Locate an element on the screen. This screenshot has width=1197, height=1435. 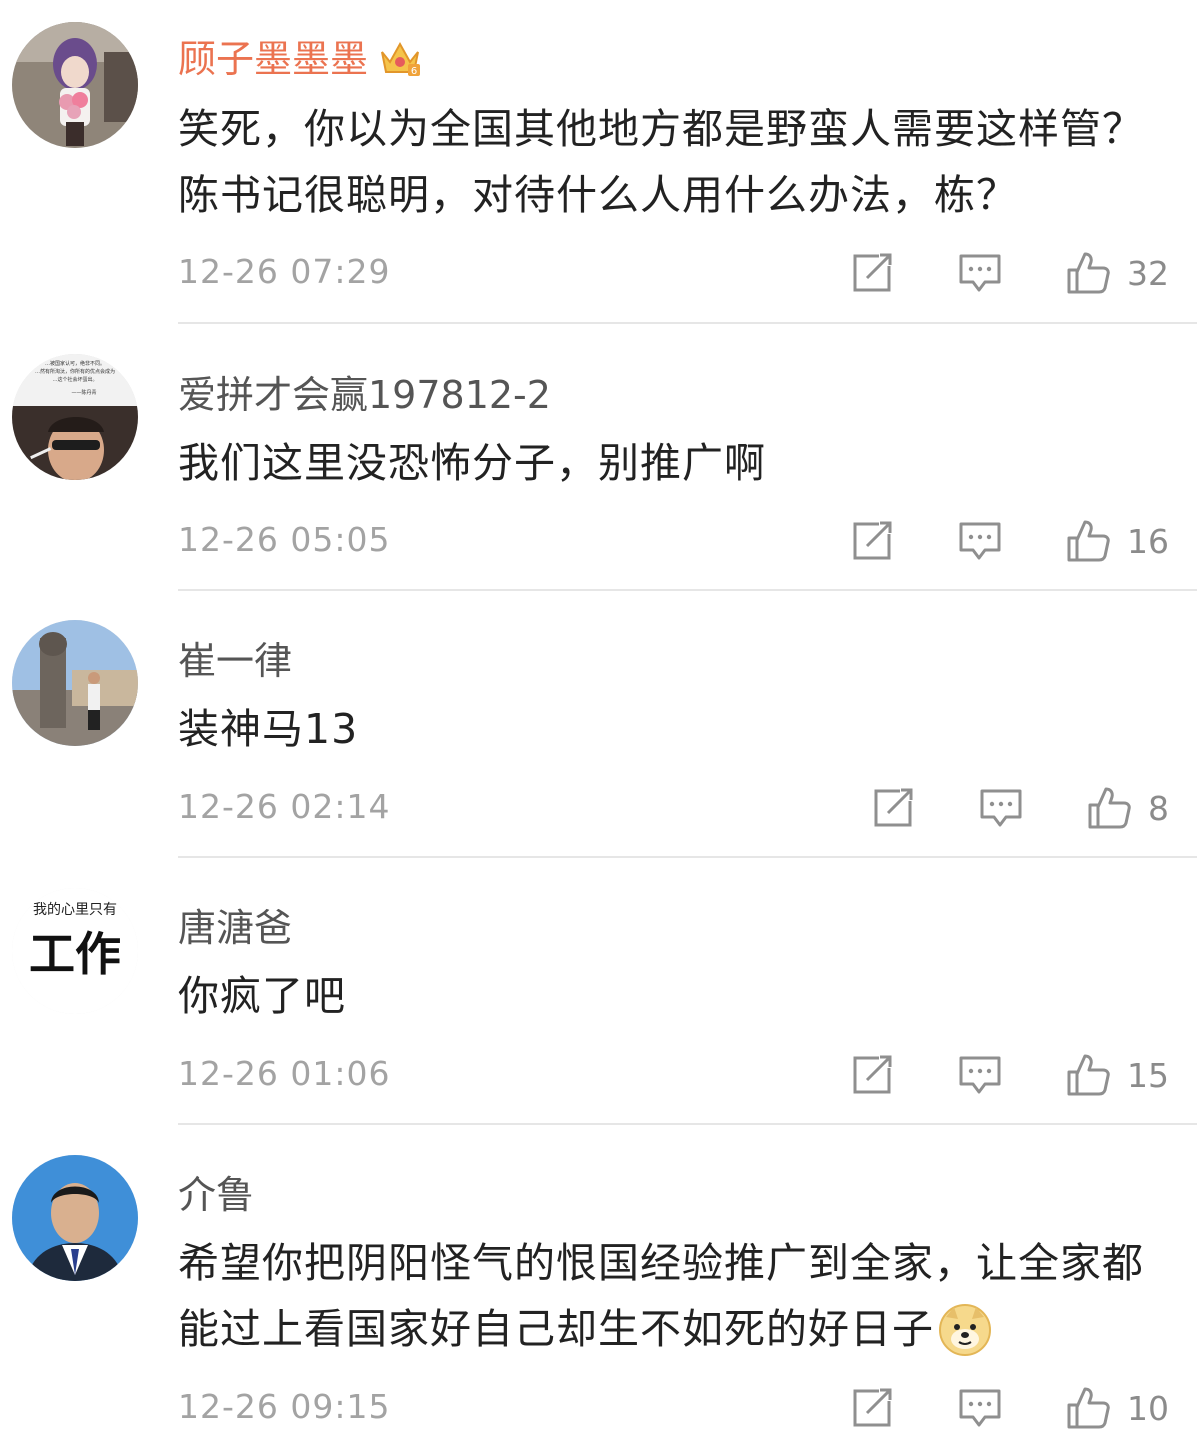
like-count: 16 is located at coordinates (1148, 541).